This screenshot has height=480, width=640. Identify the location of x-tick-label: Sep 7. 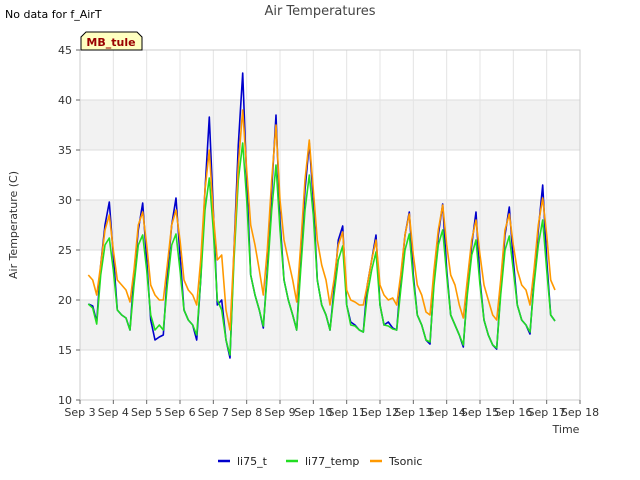
(213, 412).